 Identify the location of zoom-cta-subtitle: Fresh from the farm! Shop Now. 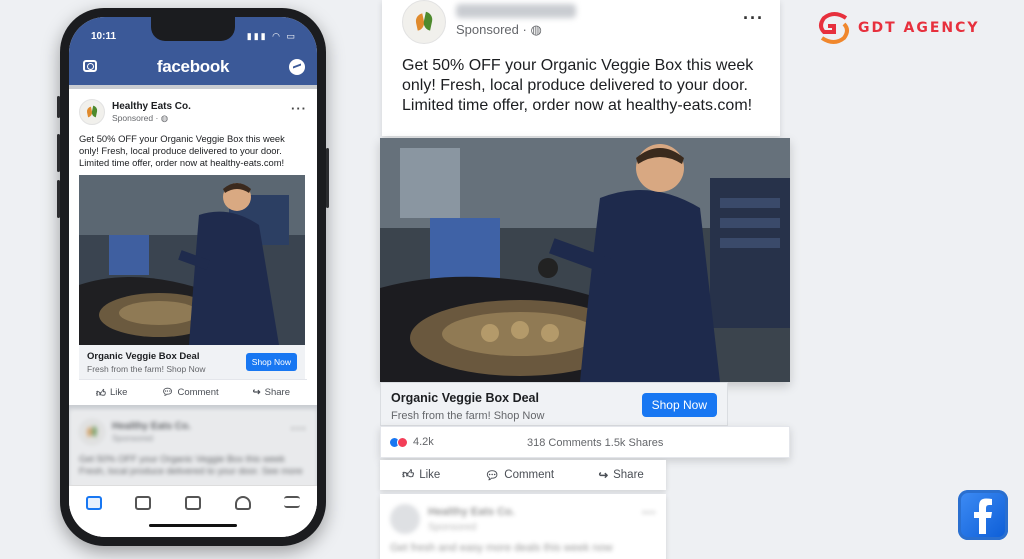
(468, 416).